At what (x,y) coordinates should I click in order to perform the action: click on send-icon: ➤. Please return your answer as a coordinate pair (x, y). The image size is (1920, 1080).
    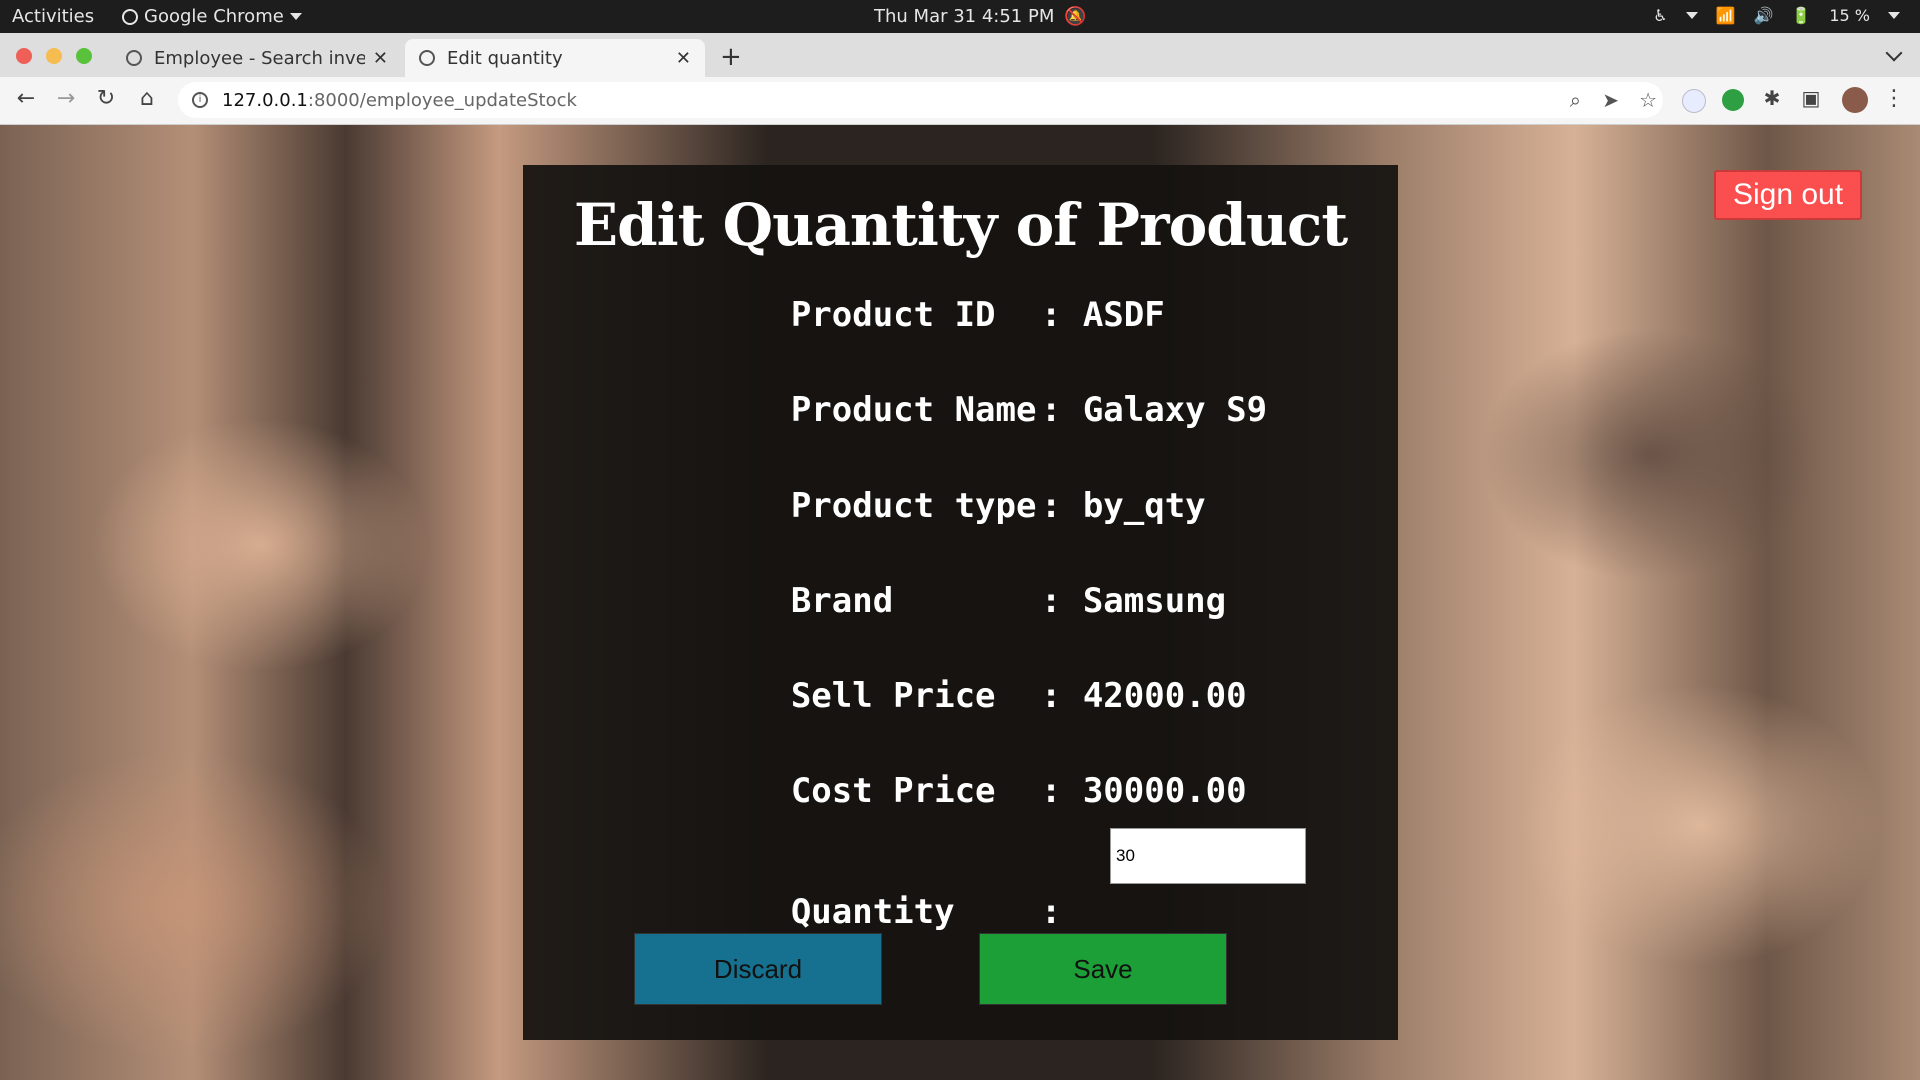
    Looking at the image, I should click on (1610, 100).